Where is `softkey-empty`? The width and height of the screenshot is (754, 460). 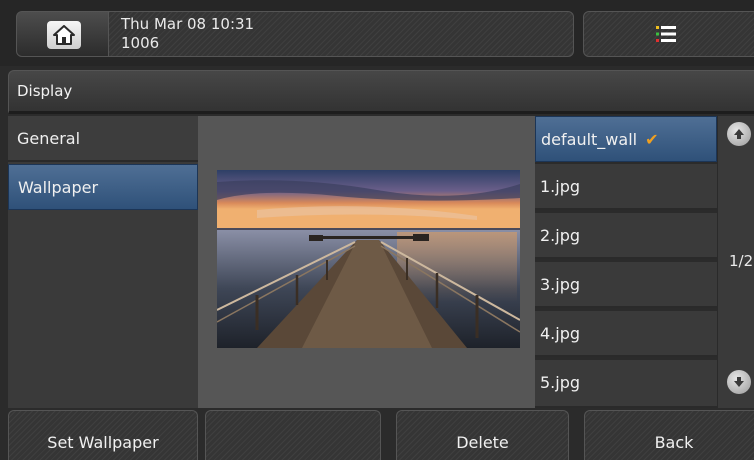 softkey-empty is located at coordinates (293, 435).